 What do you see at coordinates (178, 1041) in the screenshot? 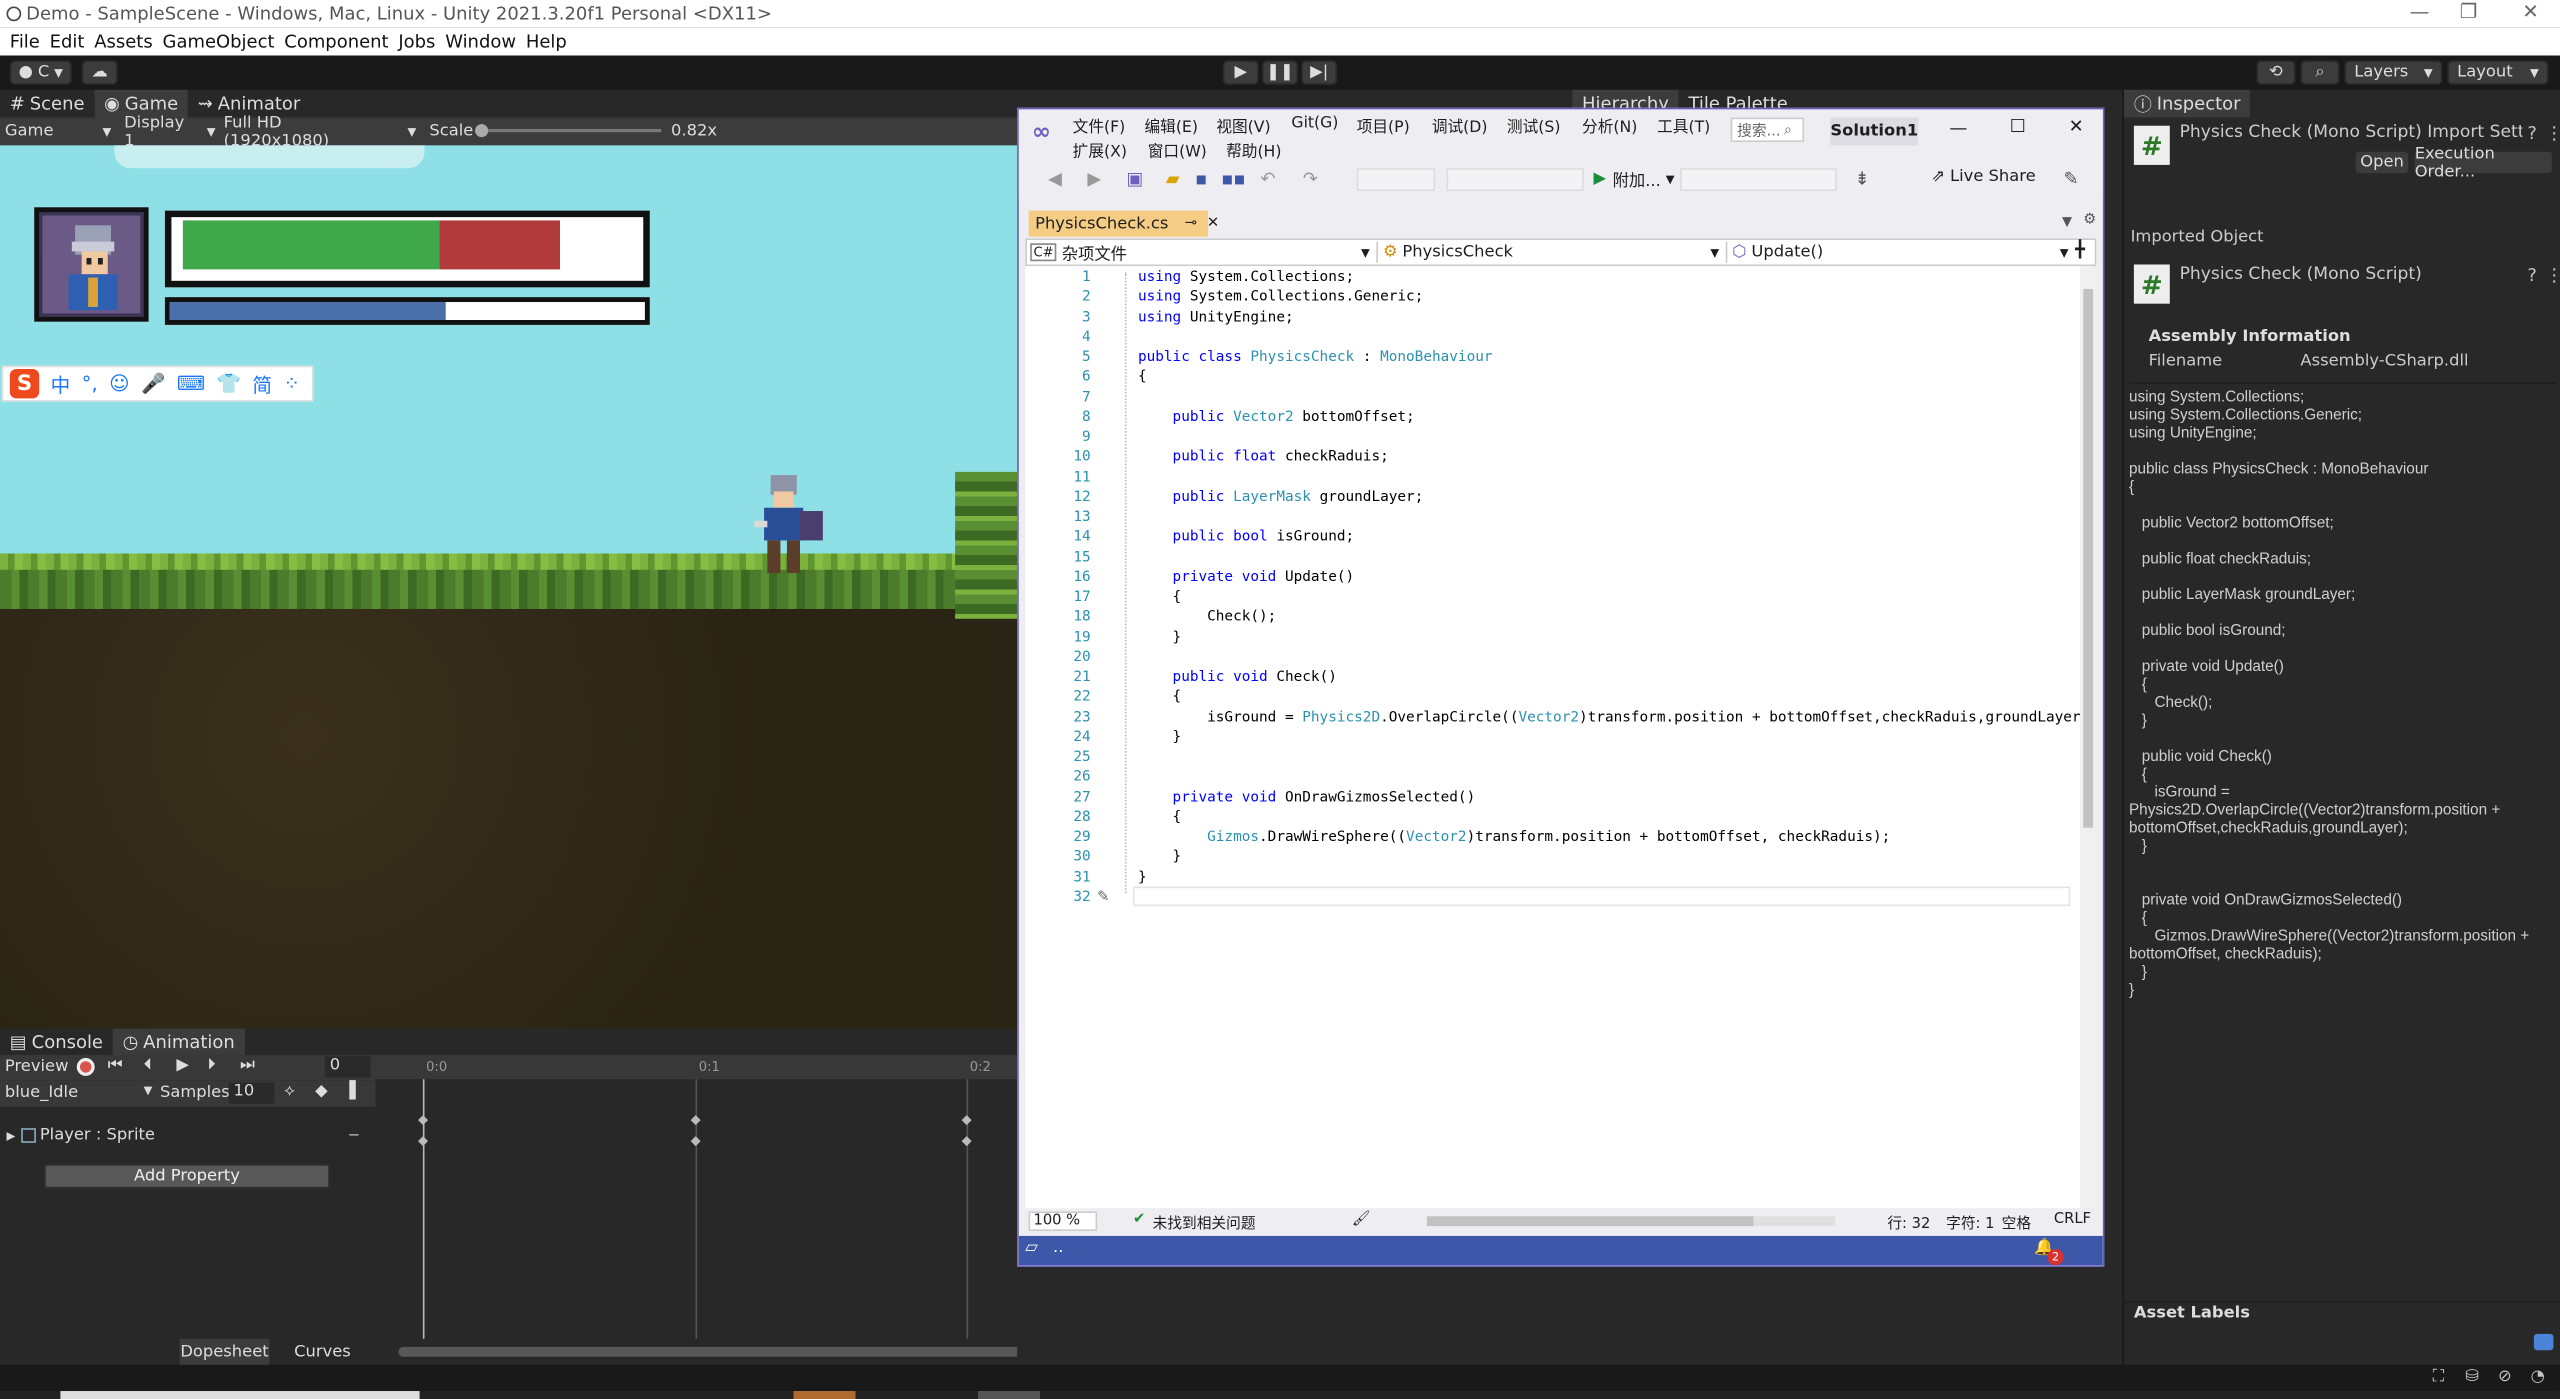
I see `tab-animation: ◷ Animation` at bounding box center [178, 1041].